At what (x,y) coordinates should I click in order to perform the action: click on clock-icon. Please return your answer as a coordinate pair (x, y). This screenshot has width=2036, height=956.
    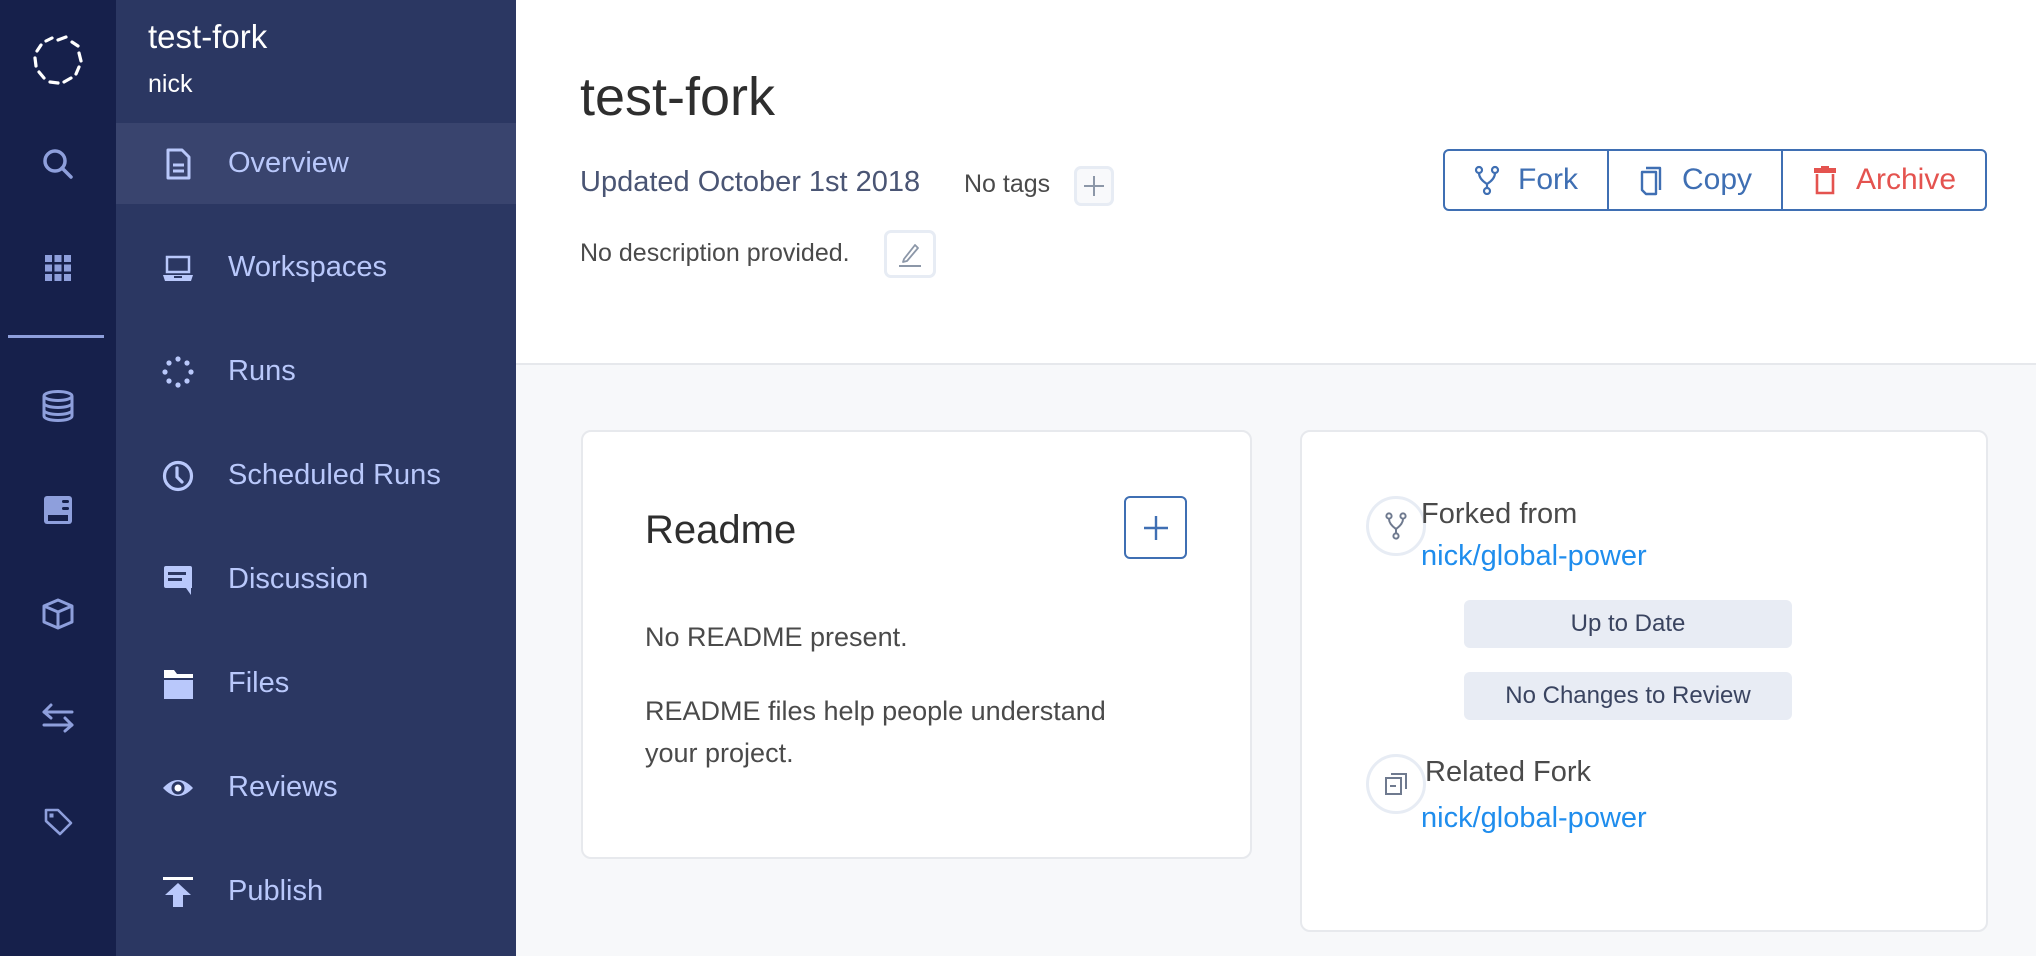
    Looking at the image, I should click on (178, 476).